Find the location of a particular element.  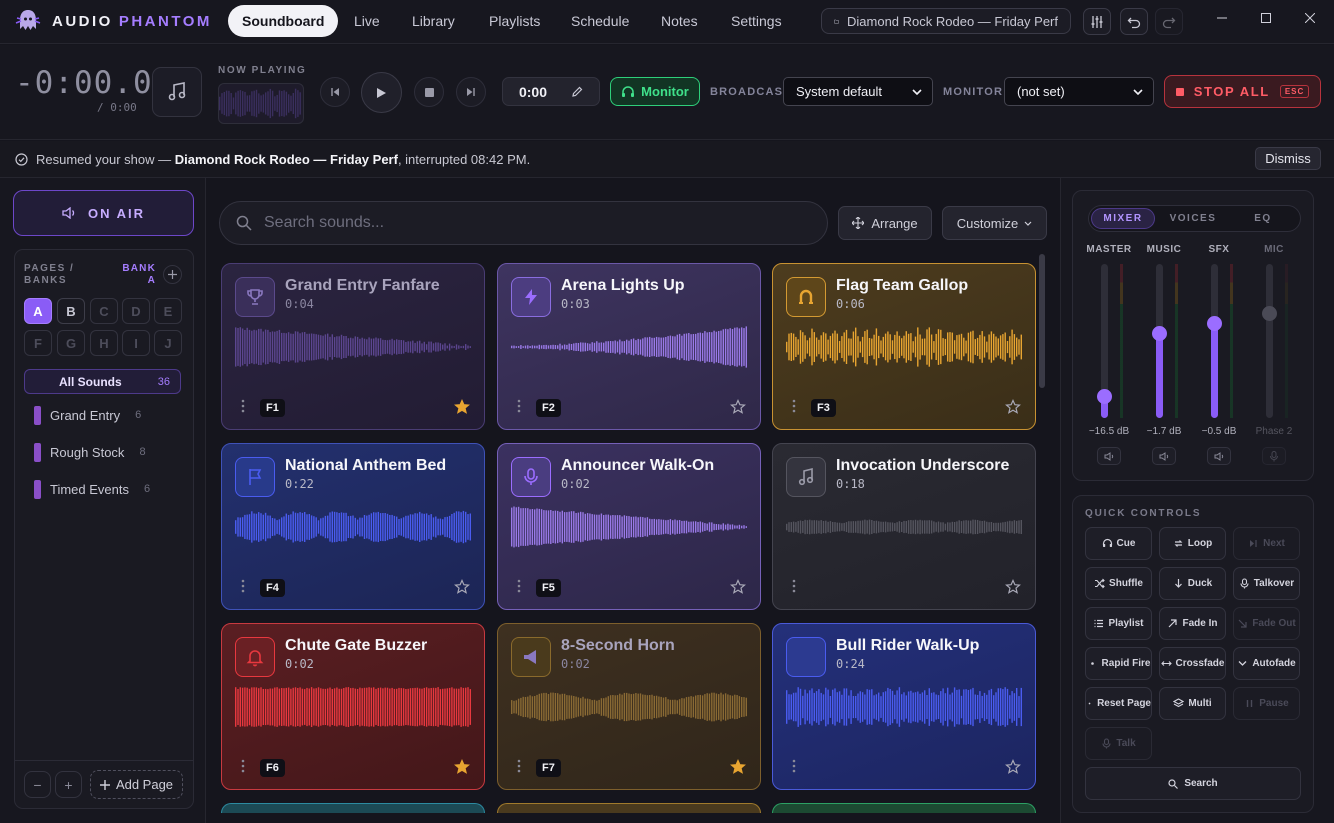

tab-voices: VOICES is located at coordinates (1193, 218).